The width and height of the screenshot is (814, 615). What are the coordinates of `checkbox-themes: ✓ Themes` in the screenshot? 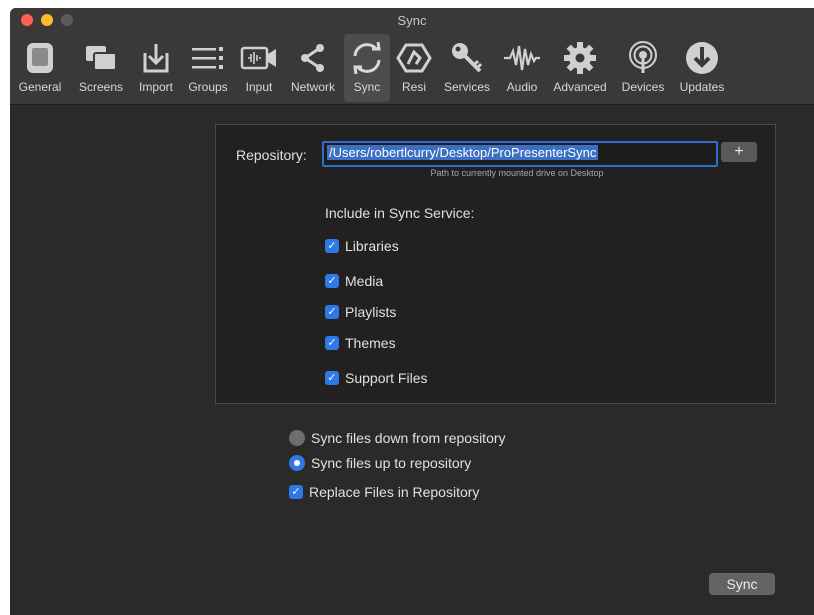 It's located at (360, 343).